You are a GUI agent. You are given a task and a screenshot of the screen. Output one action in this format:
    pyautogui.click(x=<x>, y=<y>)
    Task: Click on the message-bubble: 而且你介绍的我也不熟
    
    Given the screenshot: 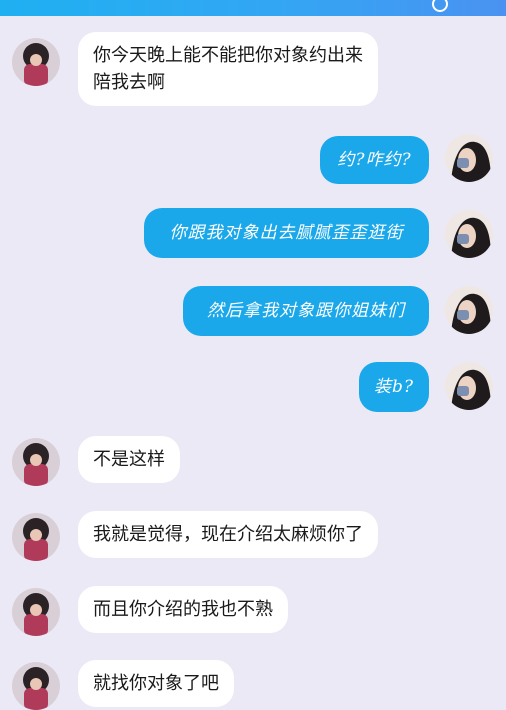 What is the action you would take?
    pyautogui.click(x=183, y=609)
    